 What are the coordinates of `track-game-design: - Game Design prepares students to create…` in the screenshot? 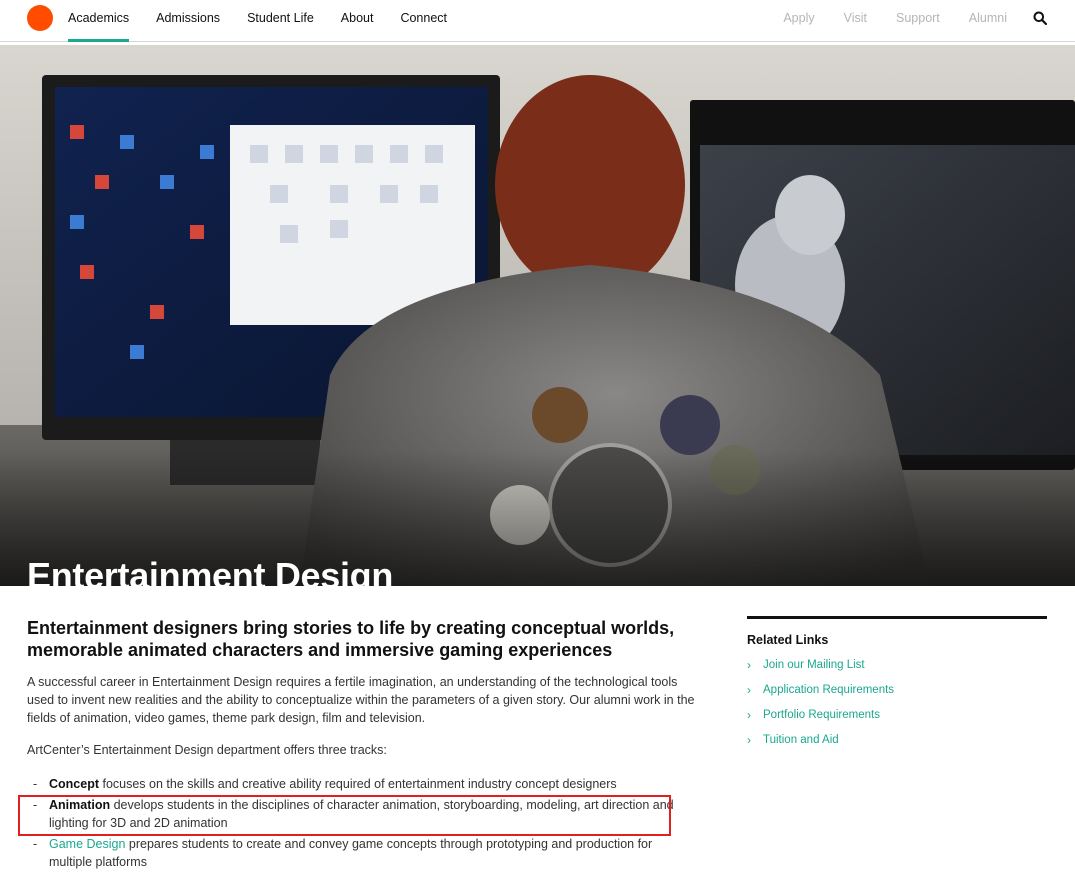 It's located at (358, 853).